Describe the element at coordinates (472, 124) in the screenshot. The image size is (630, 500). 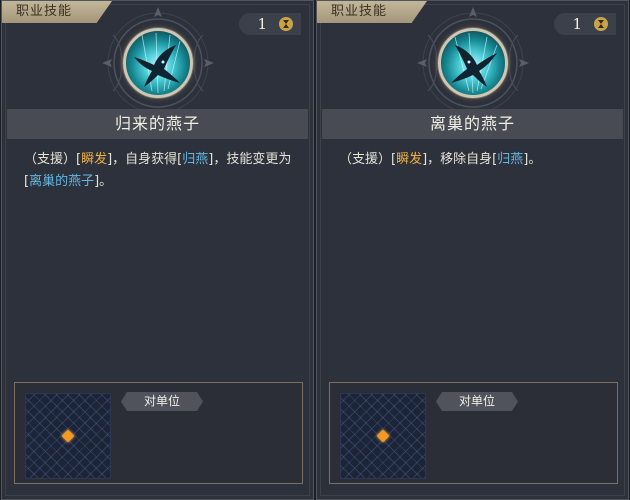
I see `skill-title: 离巢的燕子` at that location.